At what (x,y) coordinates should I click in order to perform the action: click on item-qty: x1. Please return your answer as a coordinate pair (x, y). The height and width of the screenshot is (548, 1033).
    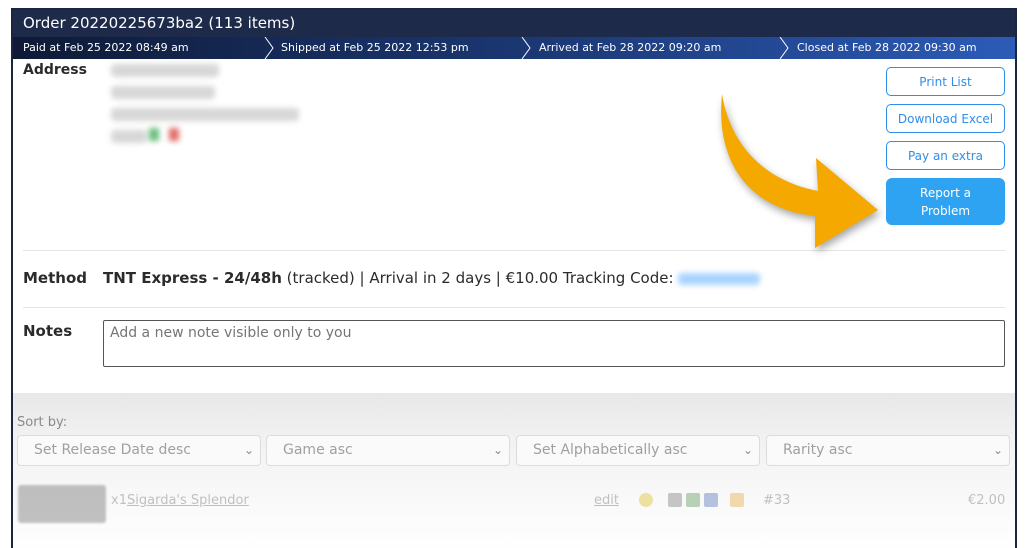
    Looking at the image, I should click on (119, 500).